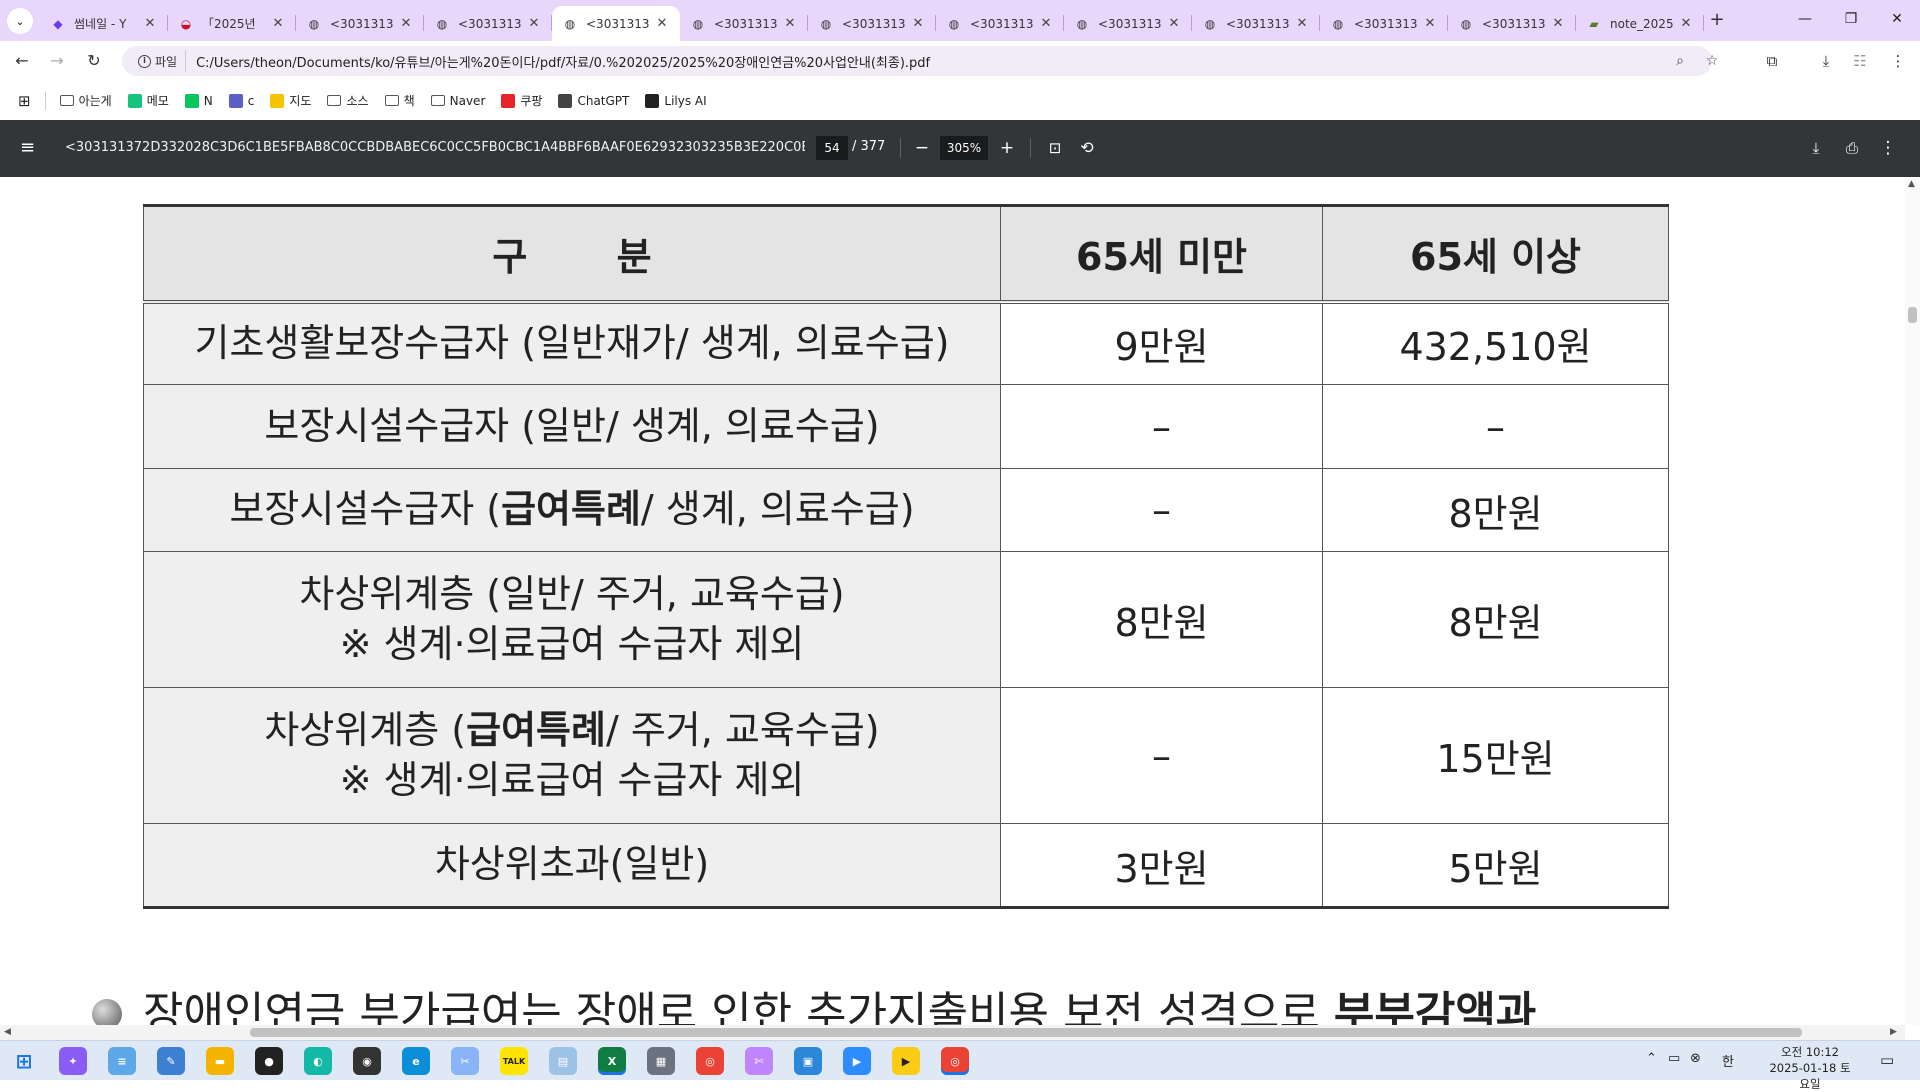 The width and height of the screenshot is (1920, 1092). Describe the element at coordinates (171, 1061) in the screenshot. I see `notepad-icon: ✎` at that location.